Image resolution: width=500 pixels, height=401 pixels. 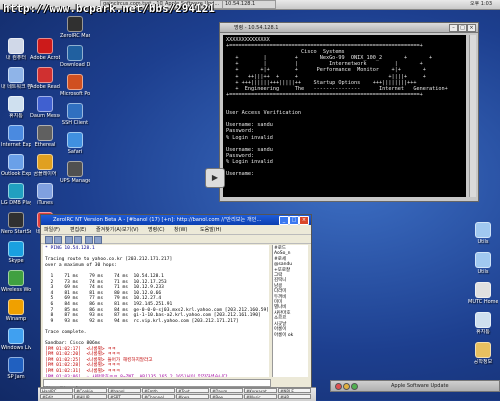 I want to click on clock: 오후 1:03, so click(x=481, y=4).